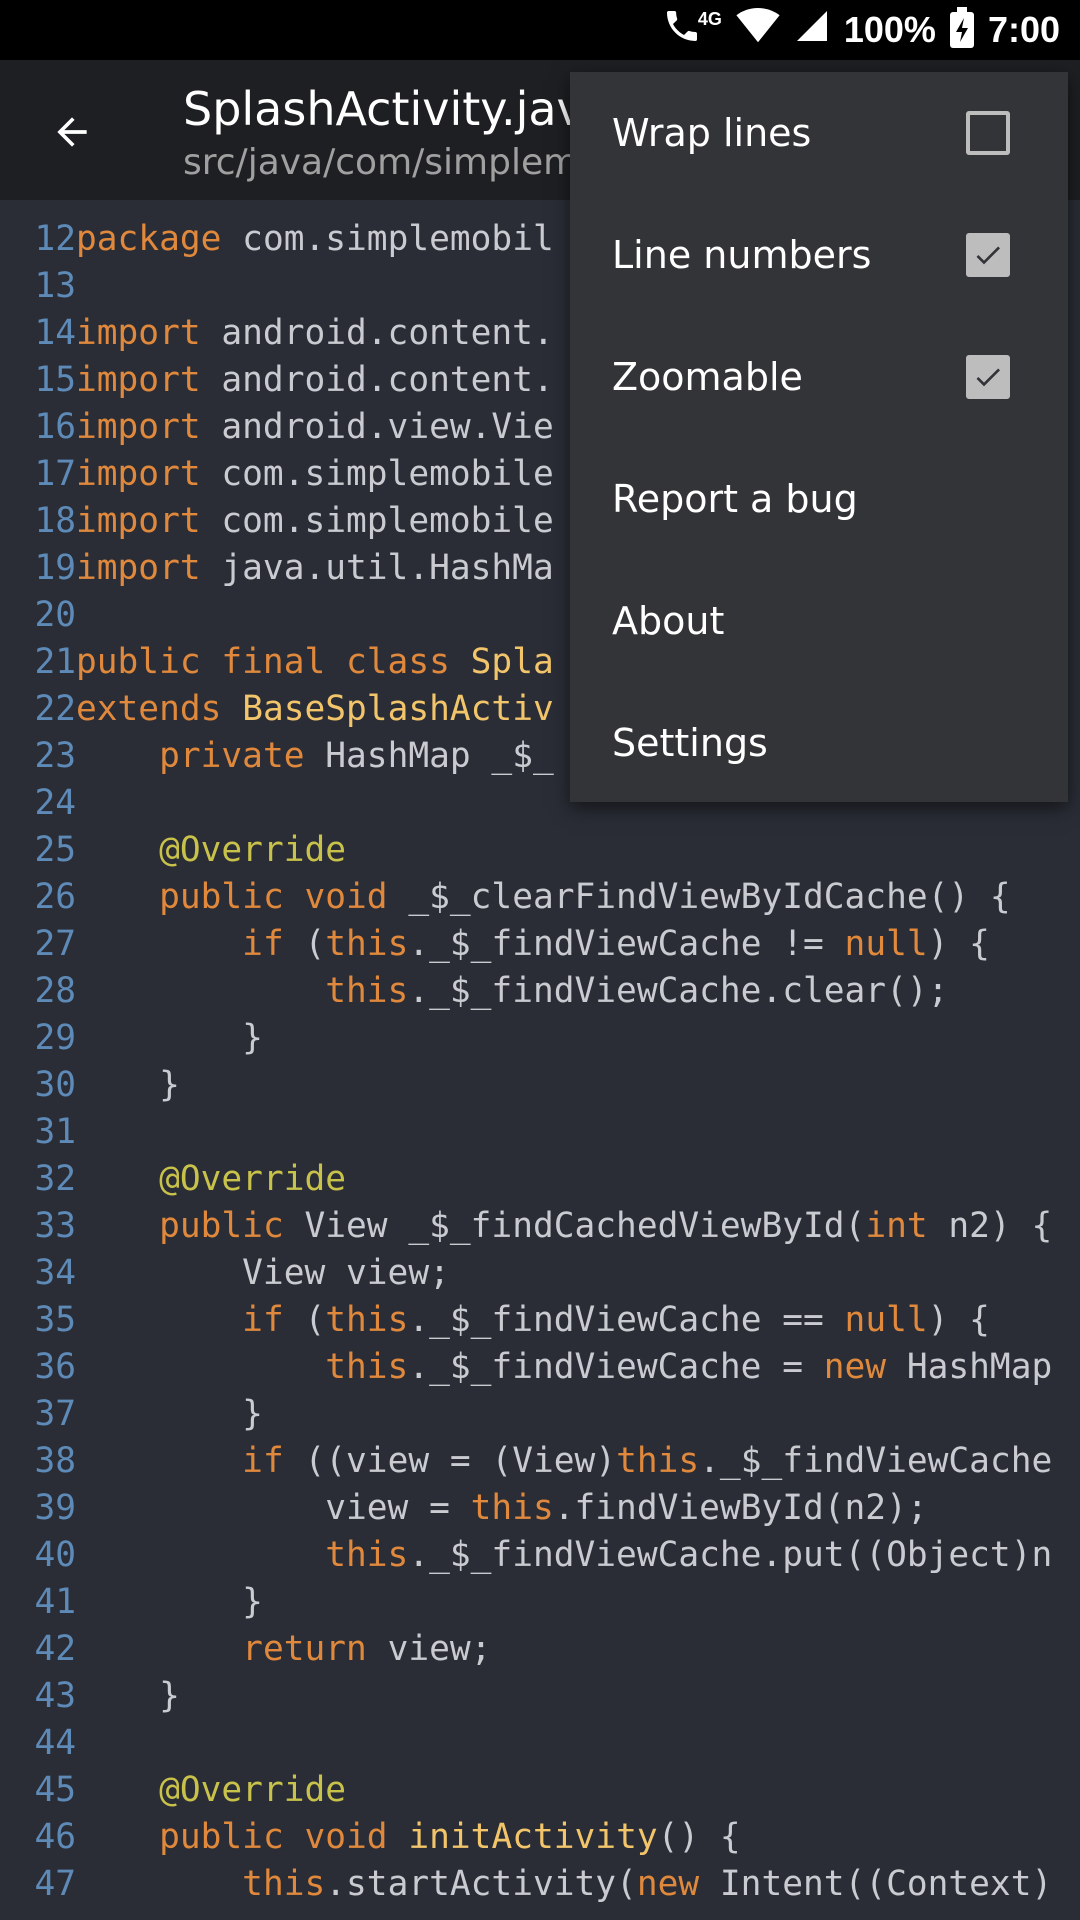  What do you see at coordinates (304, 1649) in the screenshot?
I see `code-token: return` at bounding box center [304, 1649].